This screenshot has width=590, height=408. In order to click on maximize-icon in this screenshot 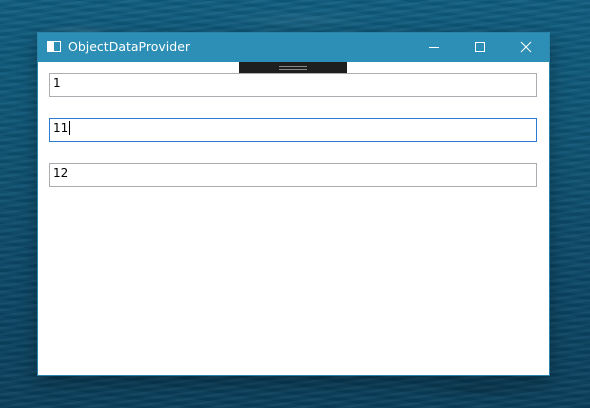, I will do `click(480, 47)`.